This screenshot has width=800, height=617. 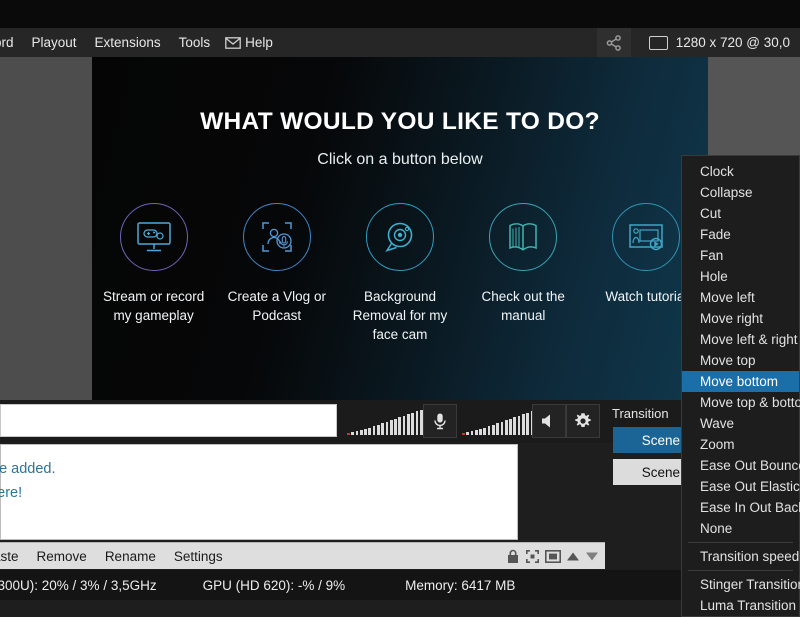 What do you see at coordinates (523, 237) in the screenshot?
I see `book-icon` at bounding box center [523, 237].